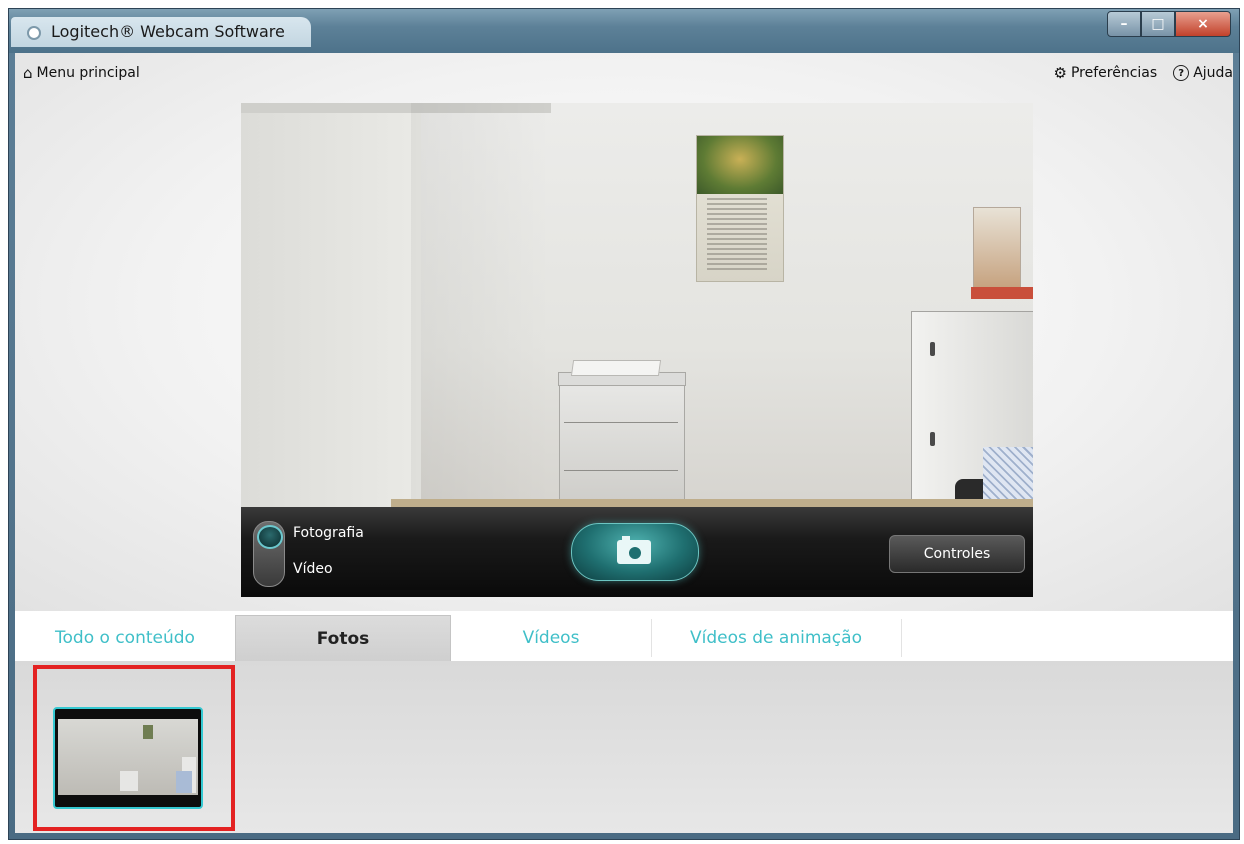 The image size is (1244, 844). I want to click on camera-icon-lens, so click(635, 553).